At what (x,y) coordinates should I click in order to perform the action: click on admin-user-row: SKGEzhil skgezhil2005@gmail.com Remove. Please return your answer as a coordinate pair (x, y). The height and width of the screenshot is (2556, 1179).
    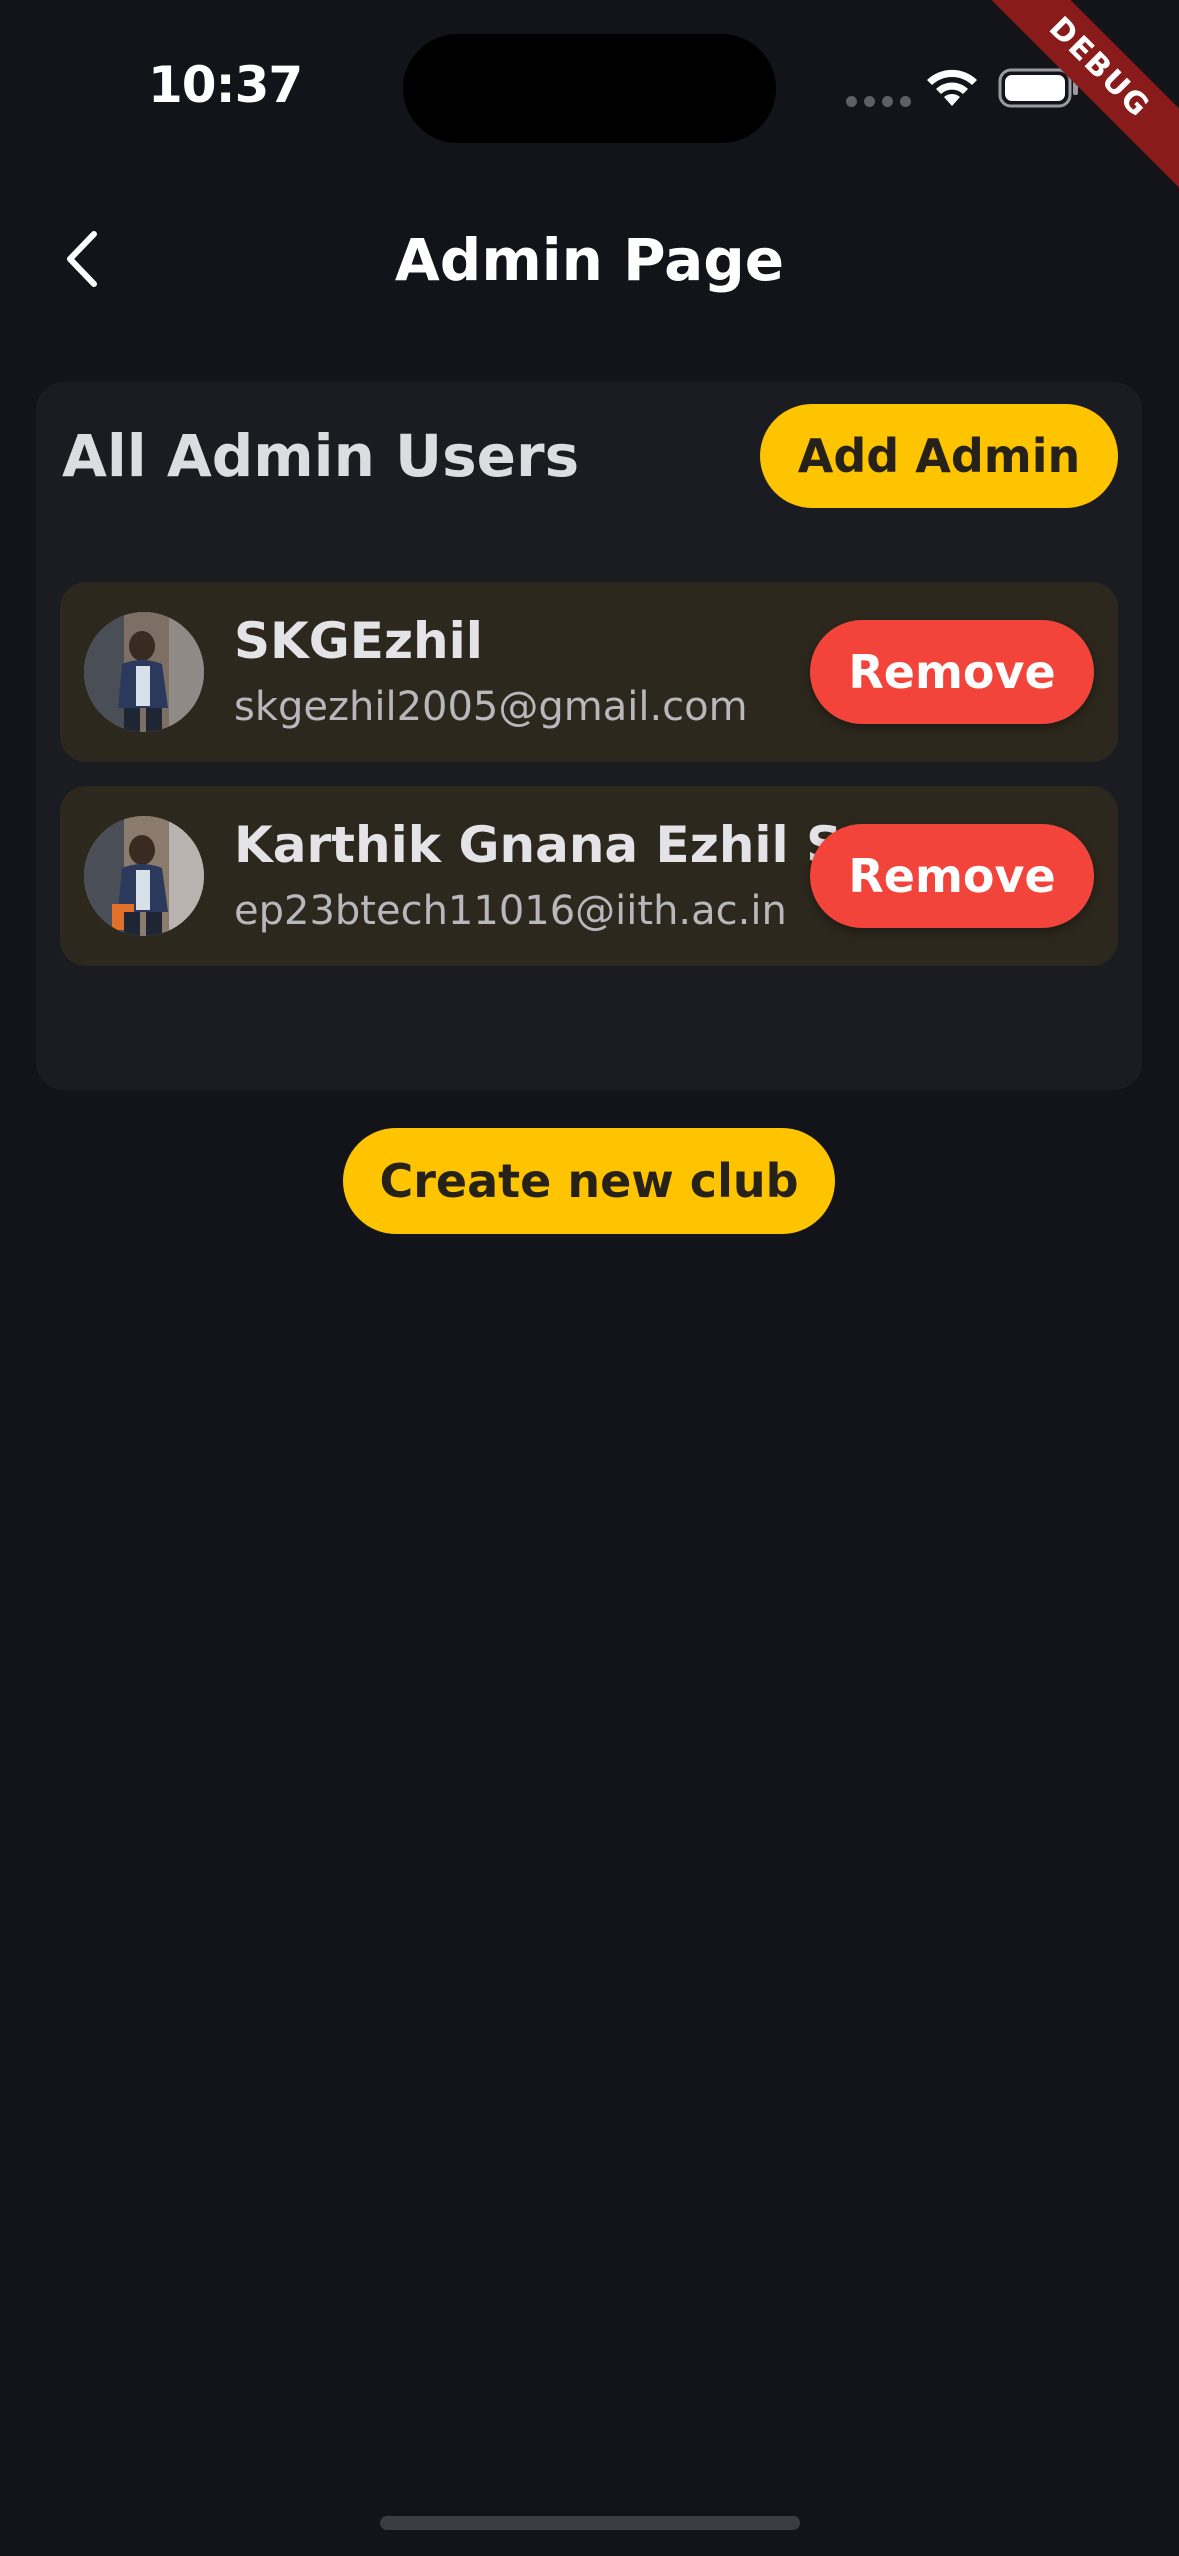
    Looking at the image, I should click on (589, 672).